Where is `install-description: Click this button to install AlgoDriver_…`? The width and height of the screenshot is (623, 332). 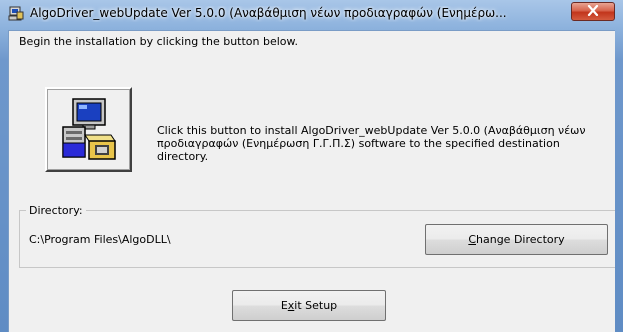 install-description: Click this button to install AlgoDriver_… is located at coordinates (371, 143).